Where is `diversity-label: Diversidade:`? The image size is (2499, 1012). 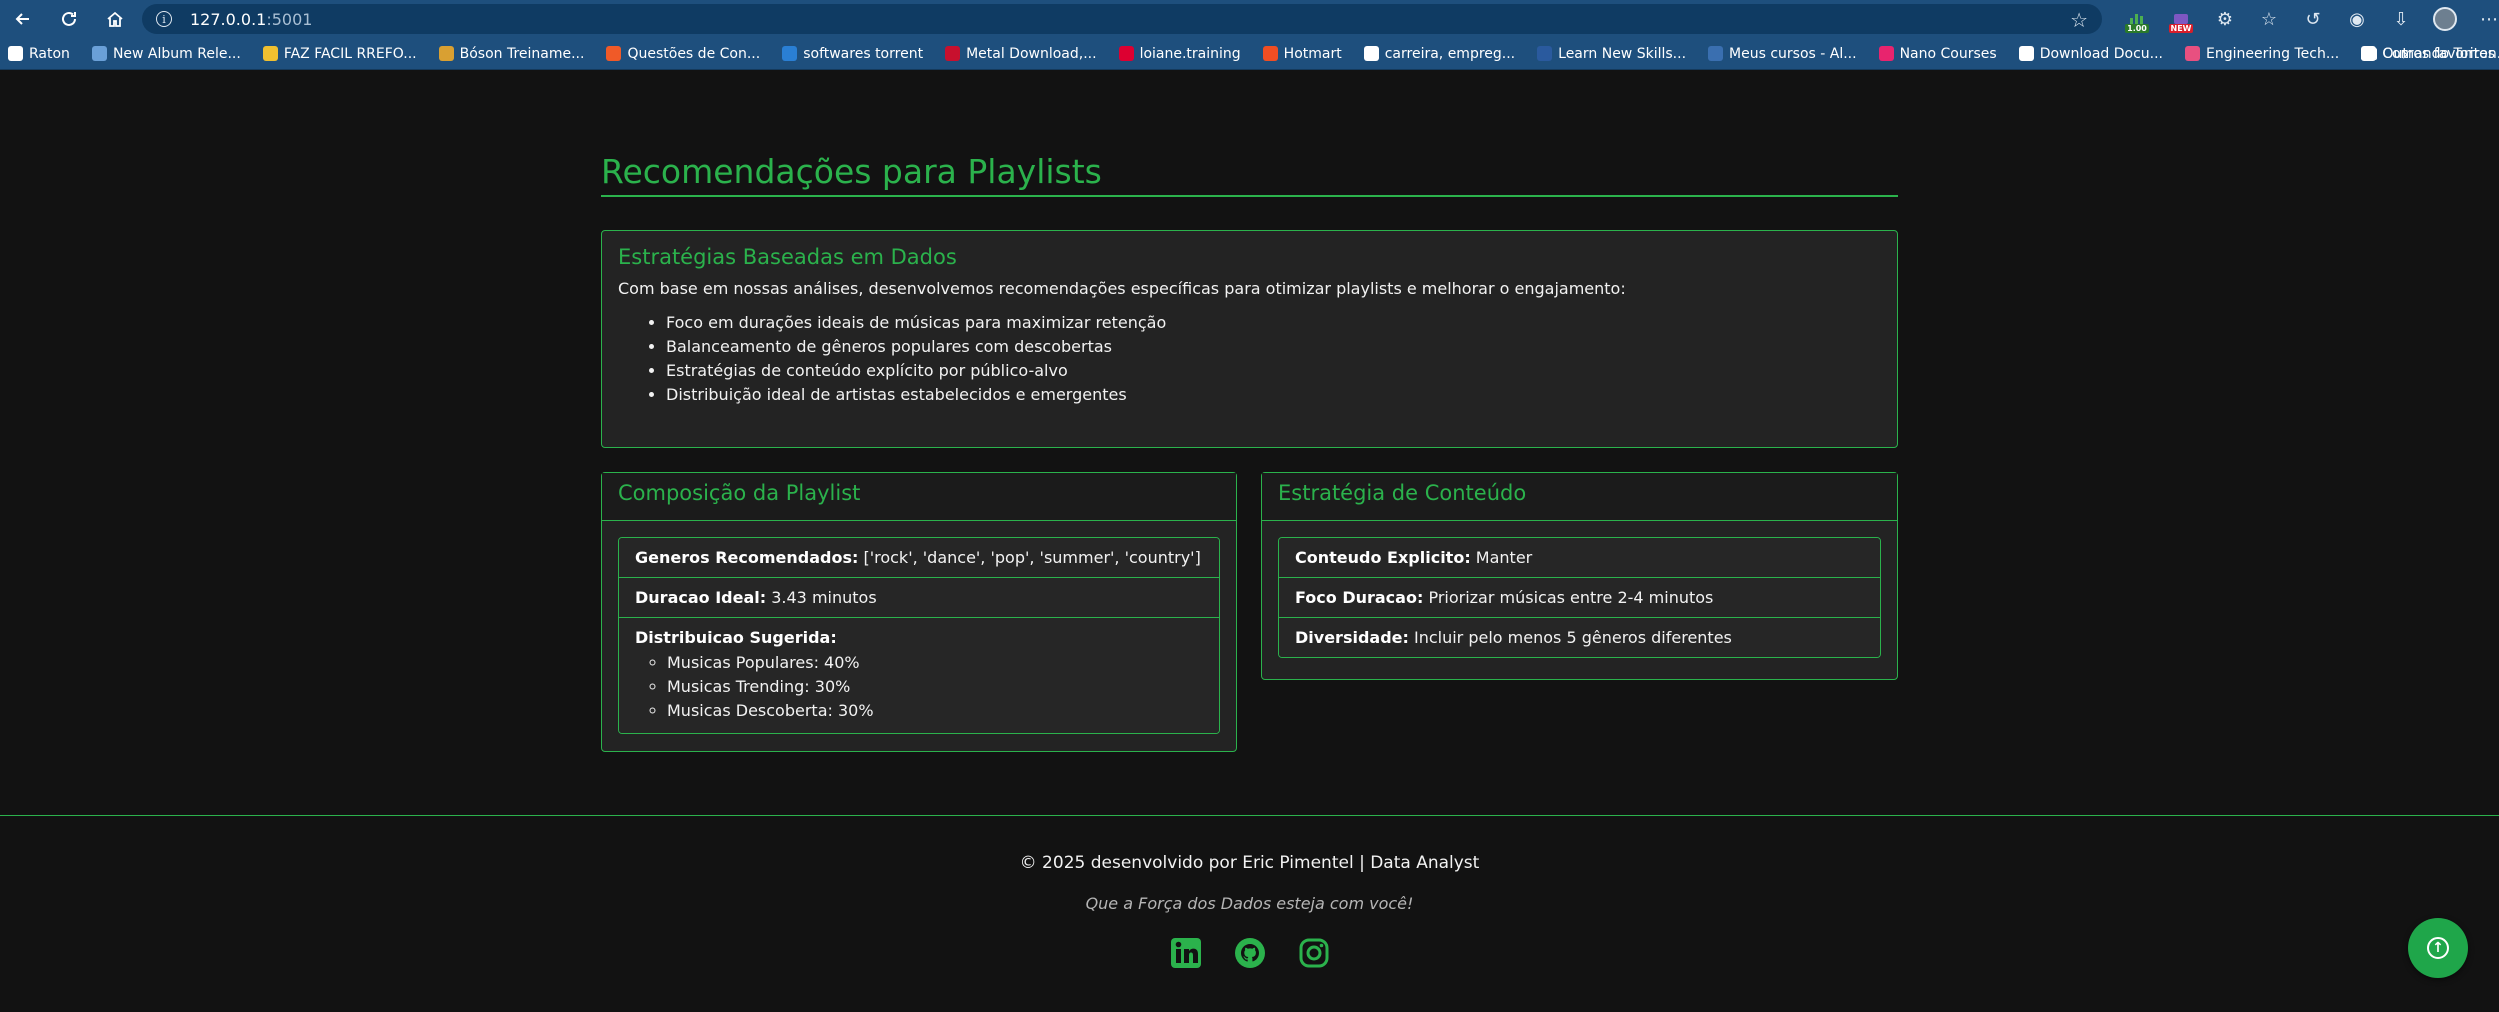
diversity-label: Diversidade: is located at coordinates (1352, 637).